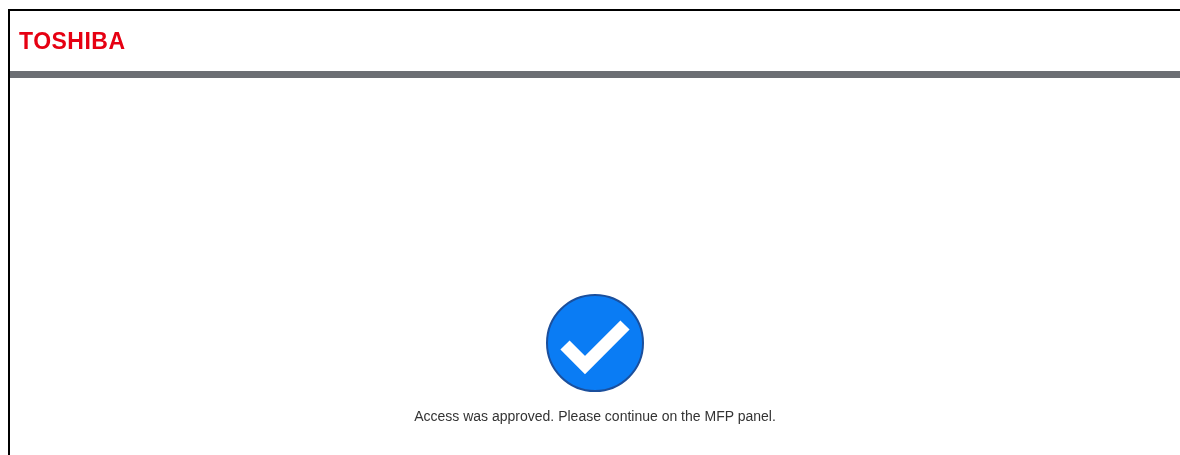 This screenshot has width=1180, height=455. I want to click on status-message: Access was approved. Please continue on the MFP panel., so click(595, 416).